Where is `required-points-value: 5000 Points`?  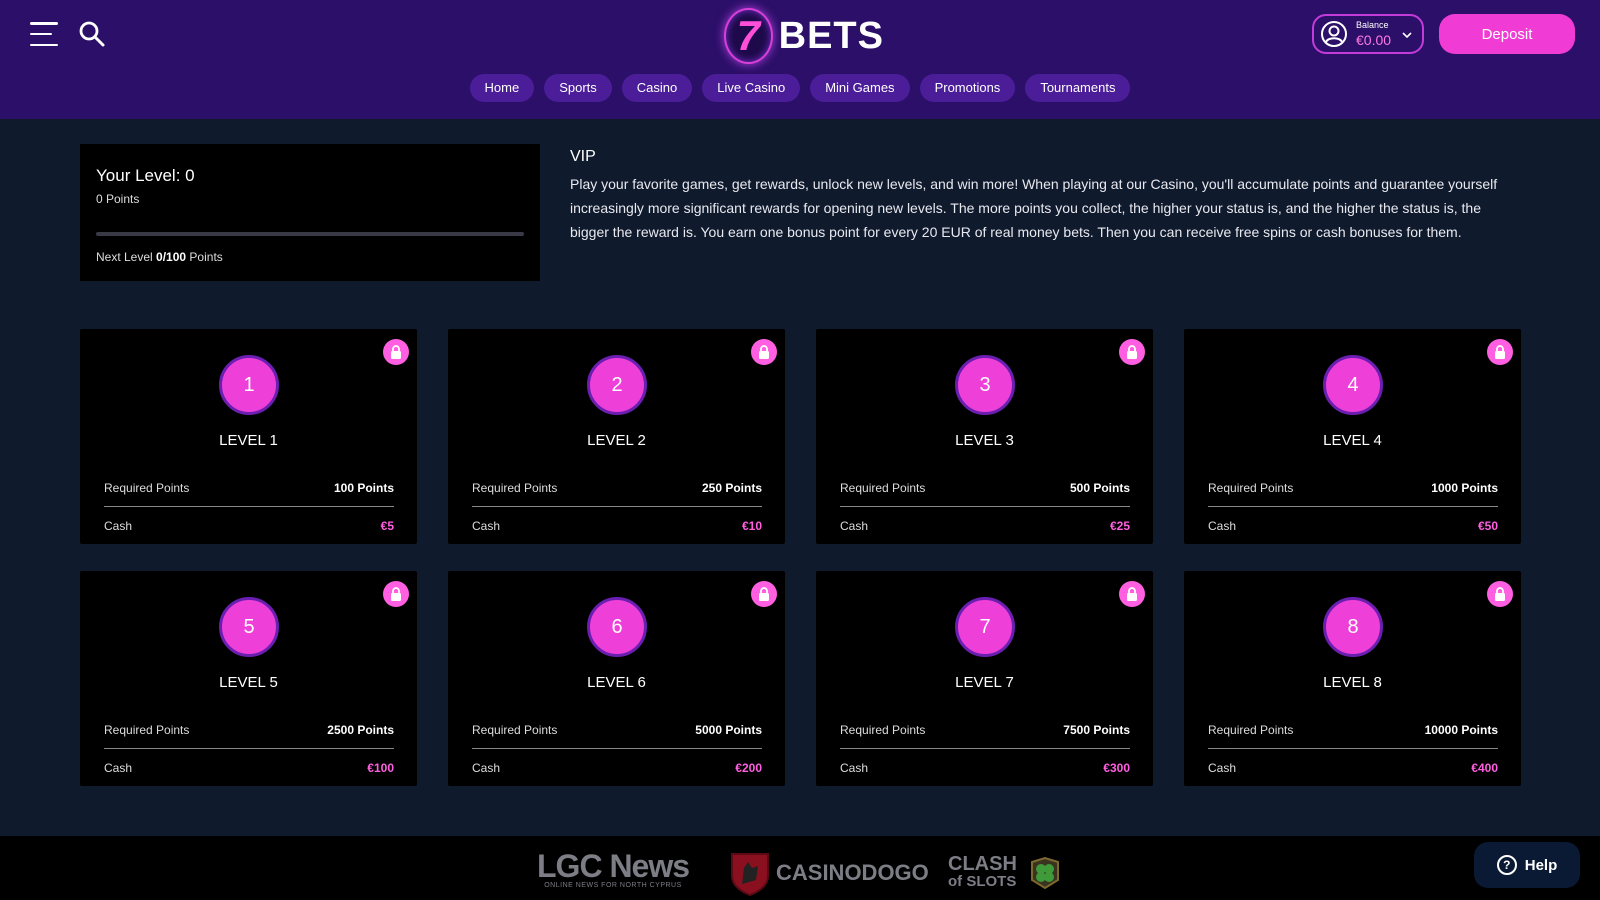 required-points-value: 5000 Points is located at coordinates (728, 730).